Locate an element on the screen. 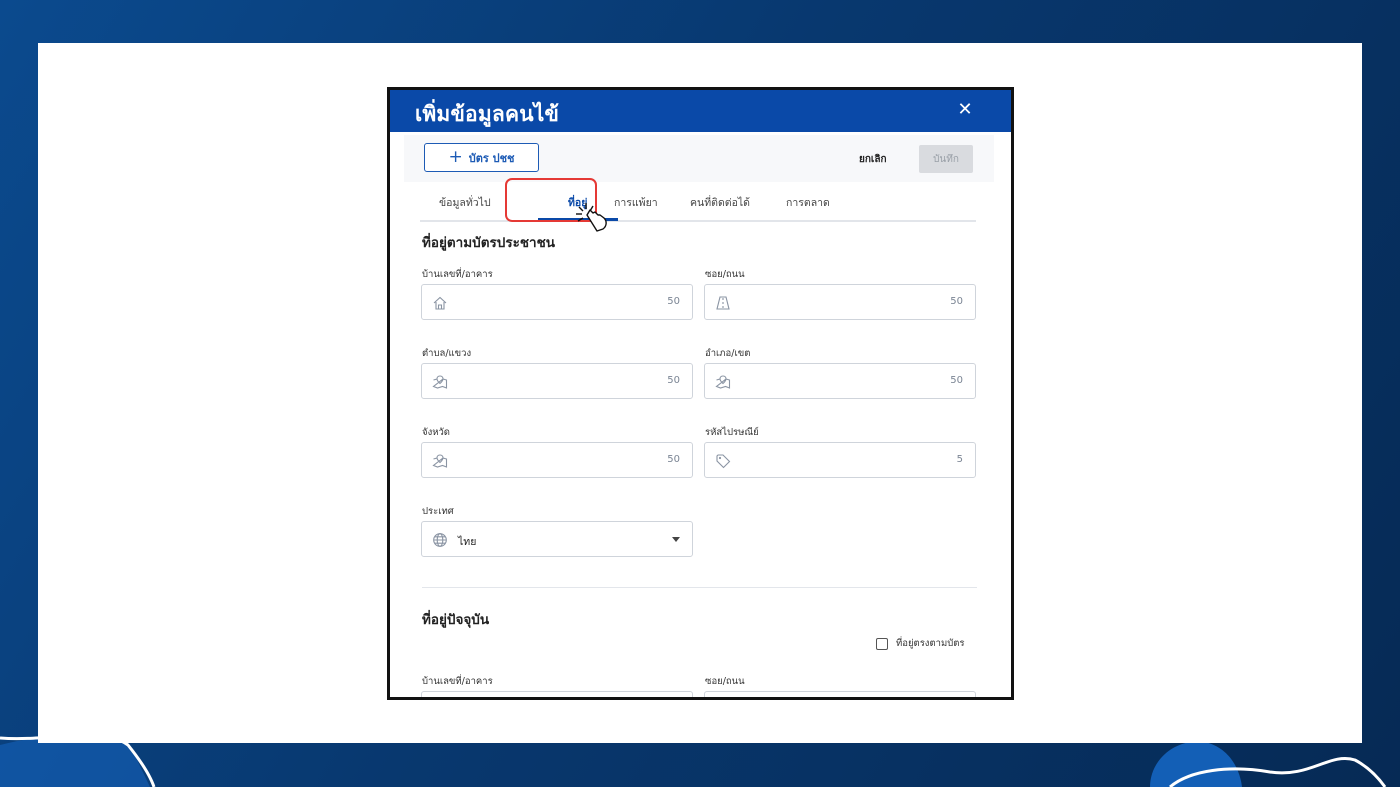  country-value: ไทย is located at coordinates (467, 542).